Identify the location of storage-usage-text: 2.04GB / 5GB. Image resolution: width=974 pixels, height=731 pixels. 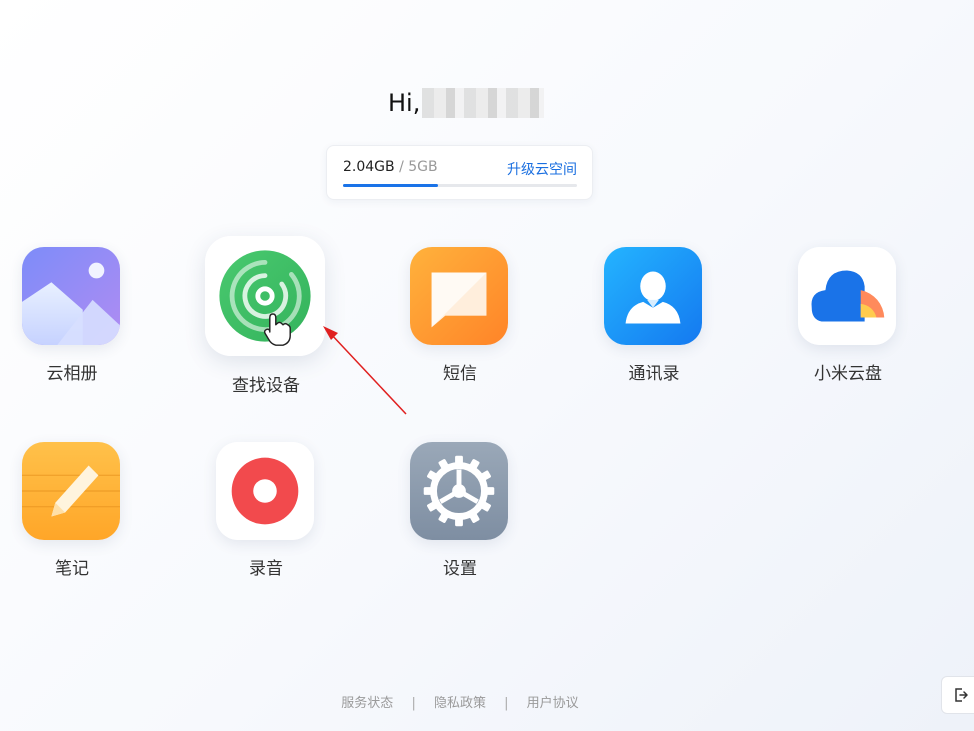
(390, 167).